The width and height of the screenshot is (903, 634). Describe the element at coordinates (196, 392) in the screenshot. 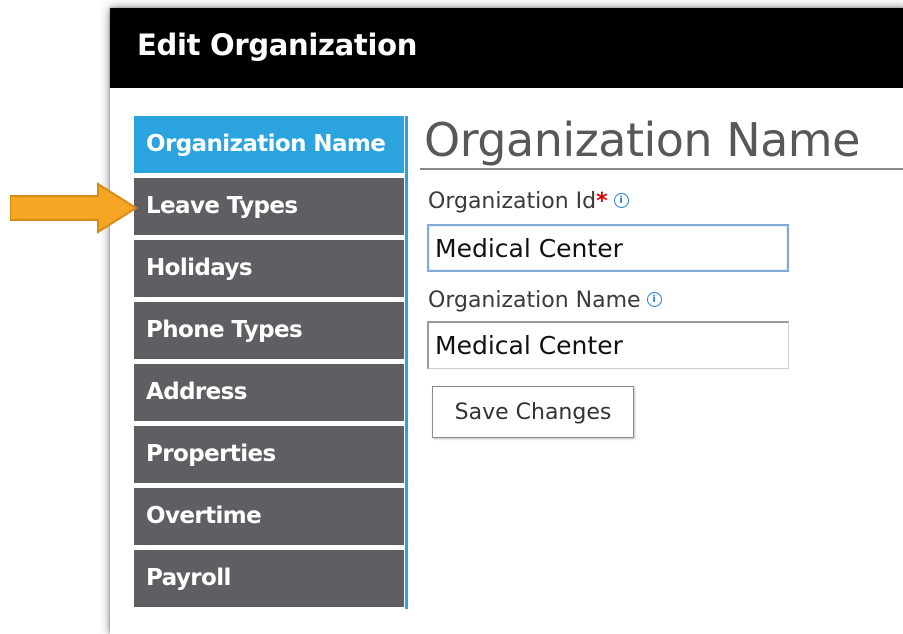

I see `sidebar-item-label: Address` at that location.